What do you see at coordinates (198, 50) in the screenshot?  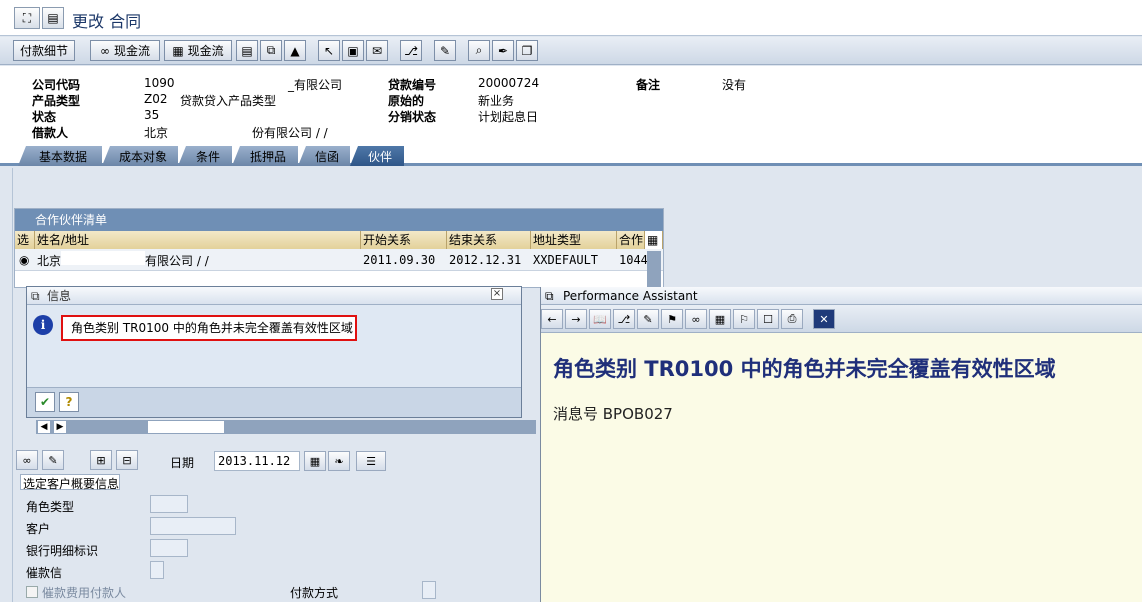 I see `cashflow-button-2: ▦ 现金流` at bounding box center [198, 50].